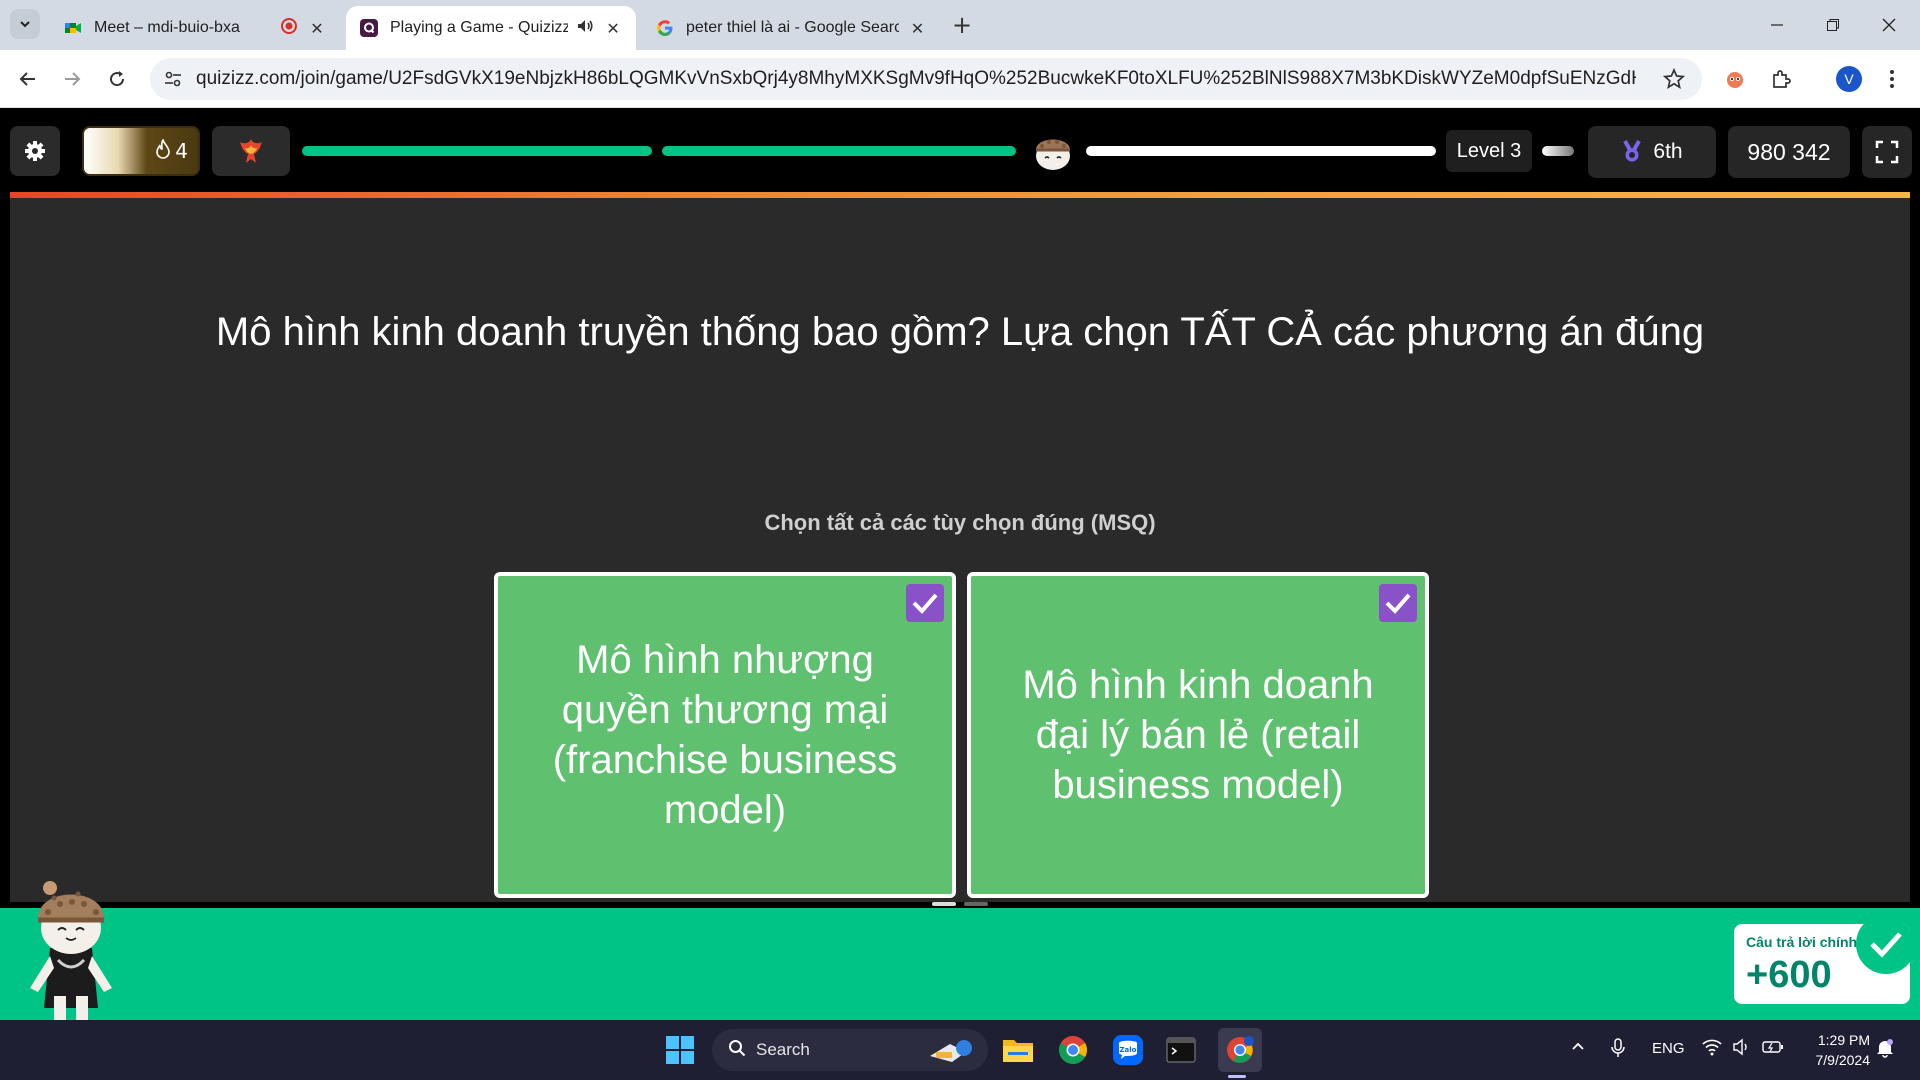 The width and height of the screenshot is (1920, 1080). What do you see at coordinates (1578, 1048) in the screenshot?
I see `show-hidden-icons-chevron-icon` at bounding box center [1578, 1048].